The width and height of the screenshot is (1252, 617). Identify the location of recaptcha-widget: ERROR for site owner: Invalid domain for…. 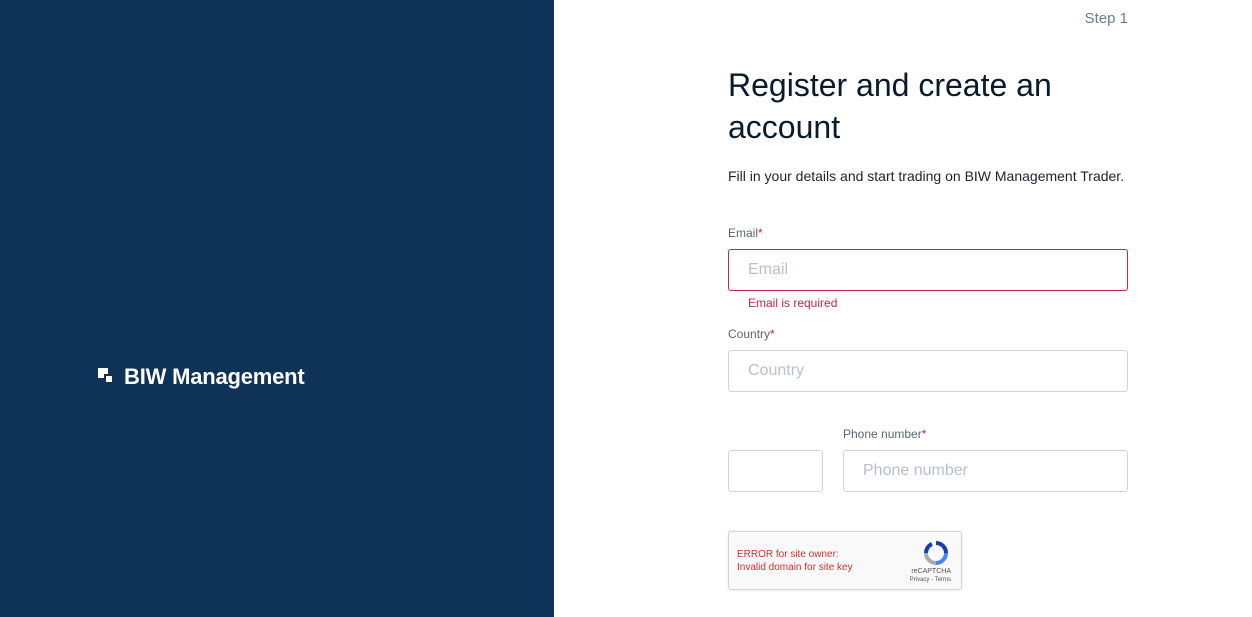
(845, 560).